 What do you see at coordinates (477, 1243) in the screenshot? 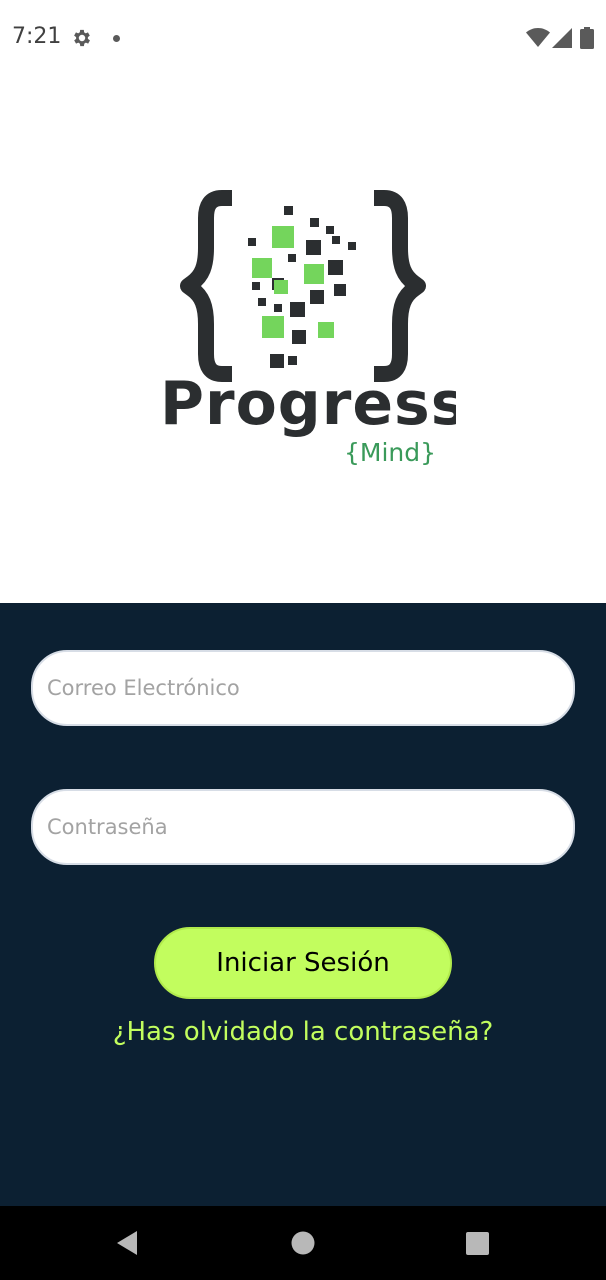
I see `recents-icon` at bounding box center [477, 1243].